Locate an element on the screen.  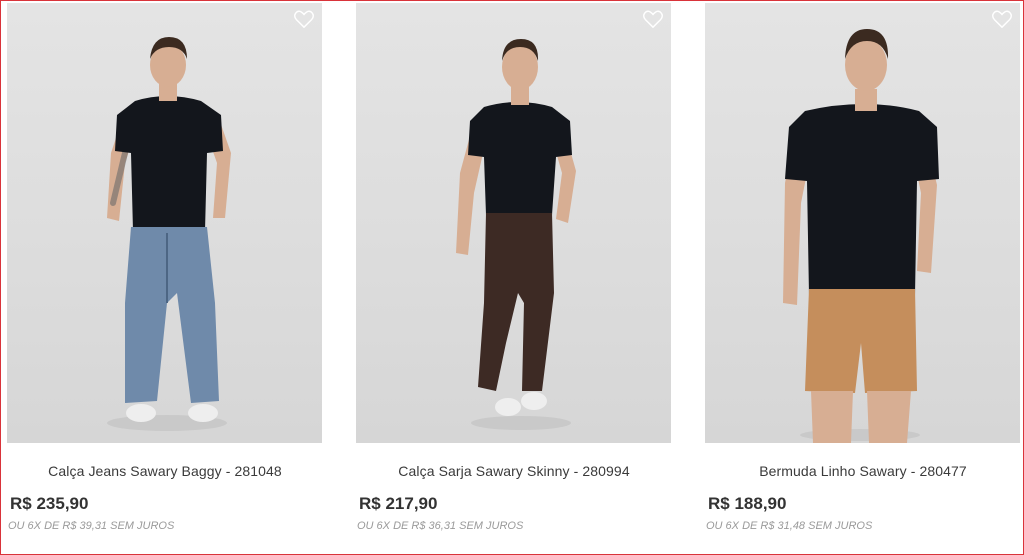
product-price: R$ 188,90 is located at coordinates (747, 503).